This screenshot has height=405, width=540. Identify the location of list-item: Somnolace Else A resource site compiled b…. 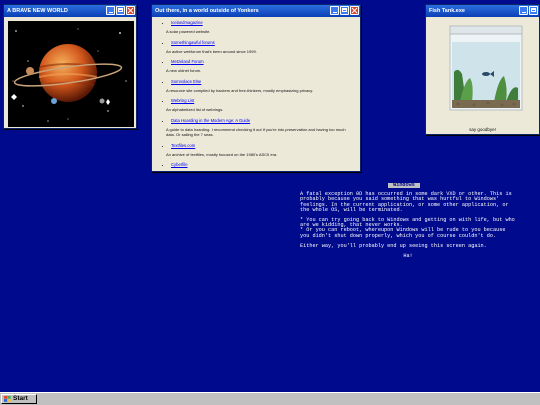
(263, 86).